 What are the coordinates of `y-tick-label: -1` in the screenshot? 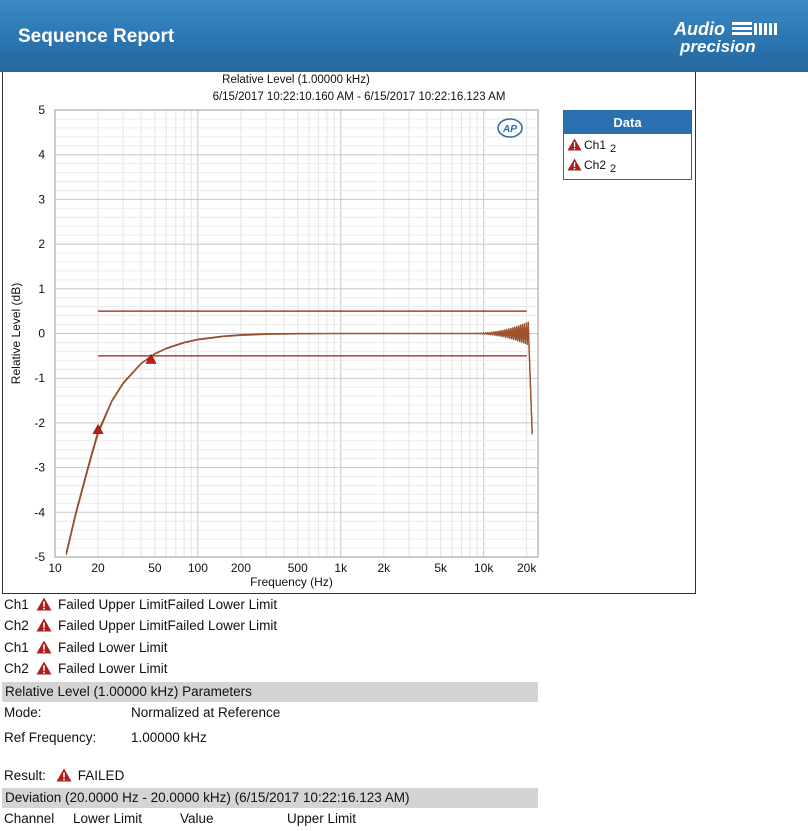 It's located at (39, 378).